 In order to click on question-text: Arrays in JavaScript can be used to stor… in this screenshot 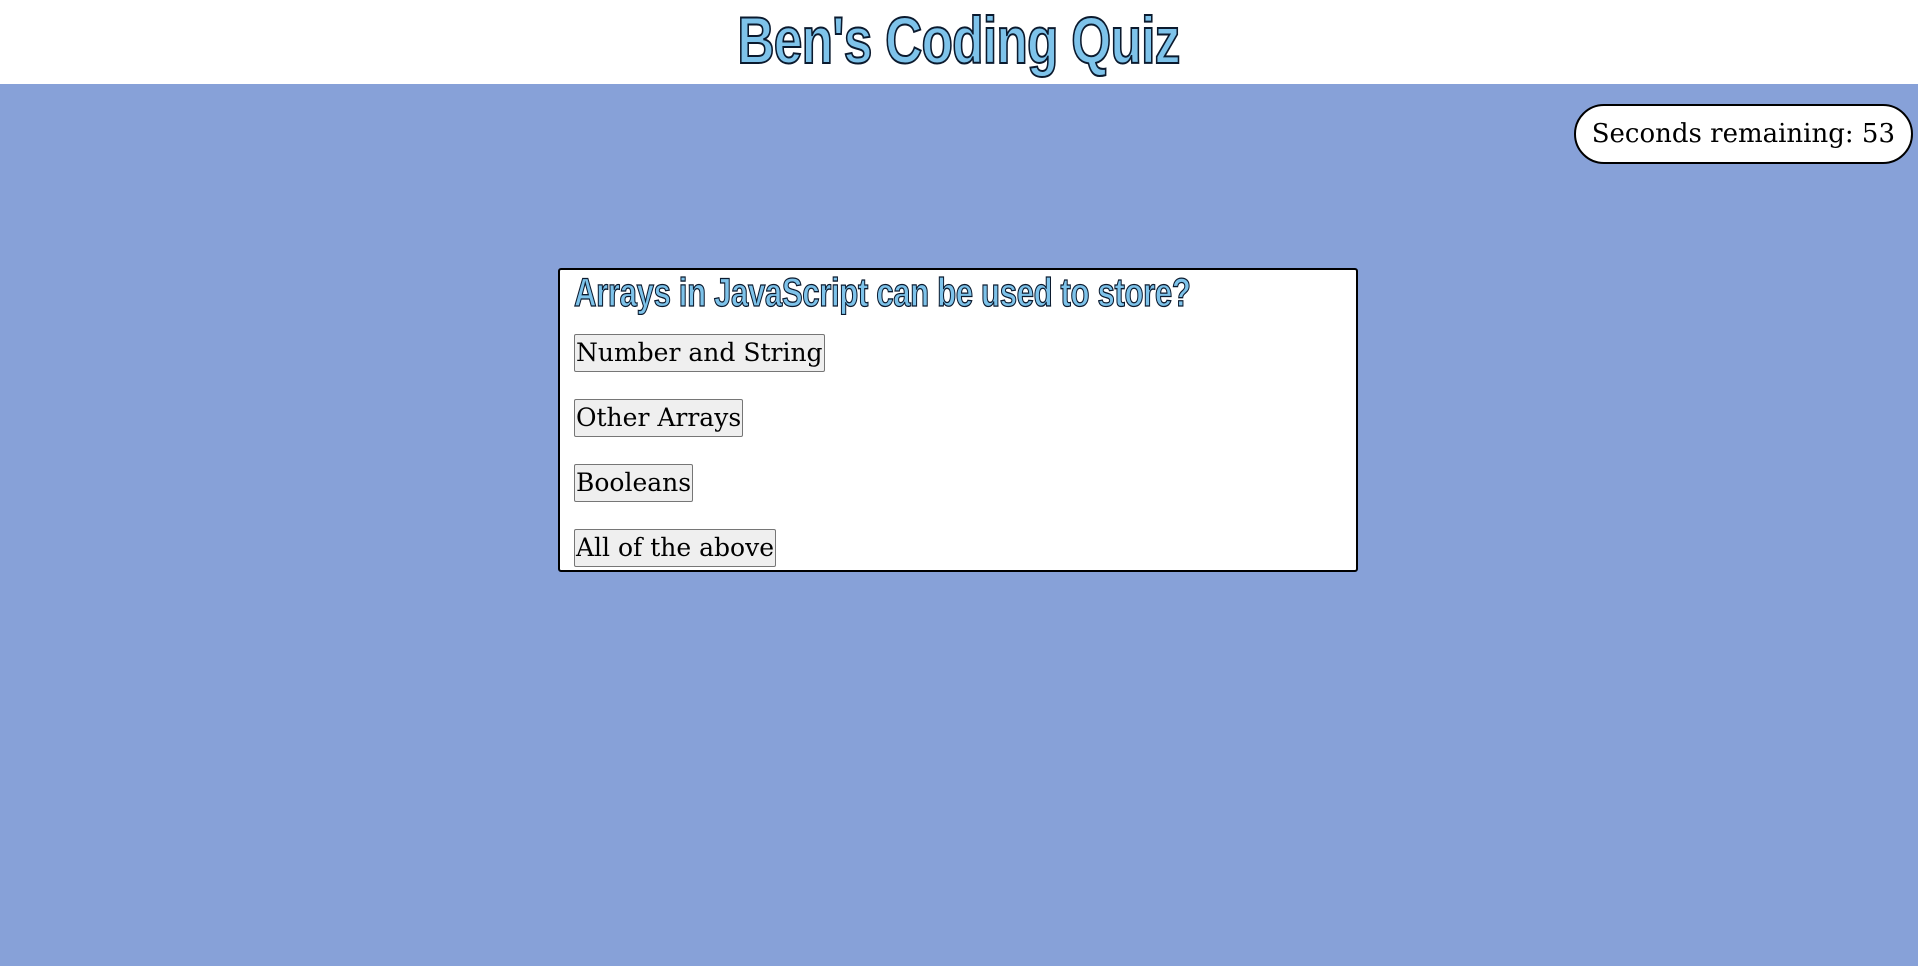, I will do `click(882, 293)`.